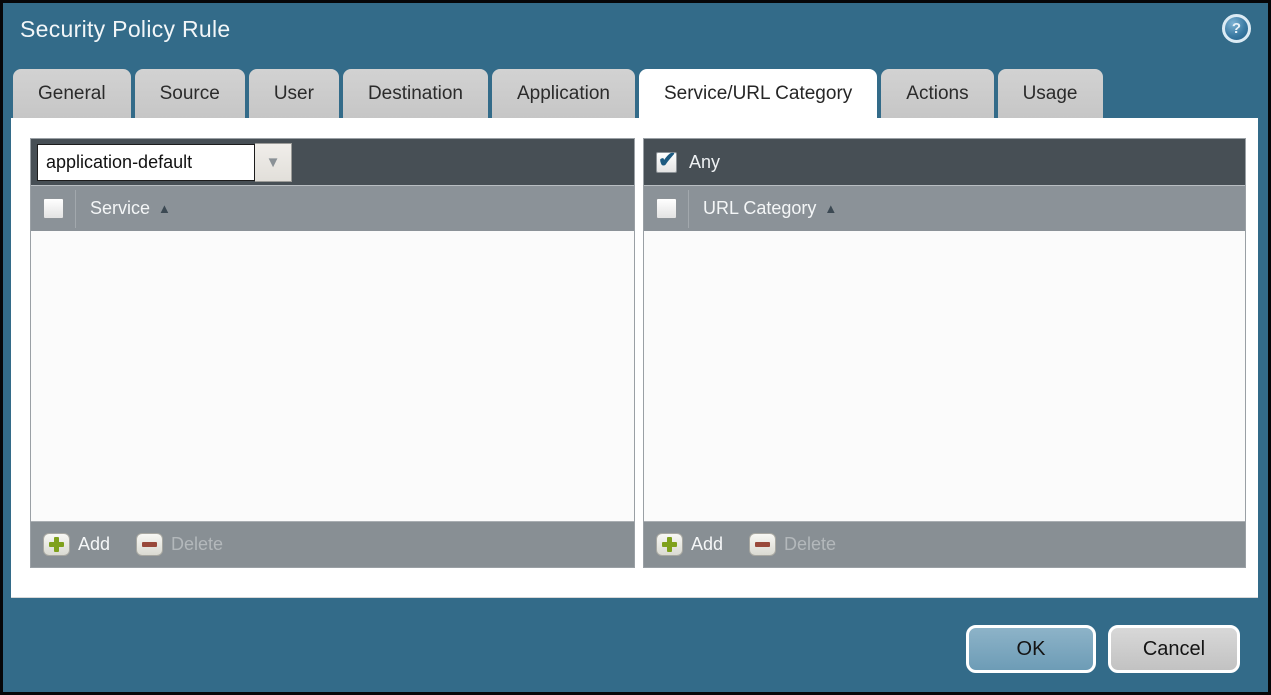 The height and width of the screenshot is (695, 1271). I want to click on tab-source: Source, so click(189, 94).